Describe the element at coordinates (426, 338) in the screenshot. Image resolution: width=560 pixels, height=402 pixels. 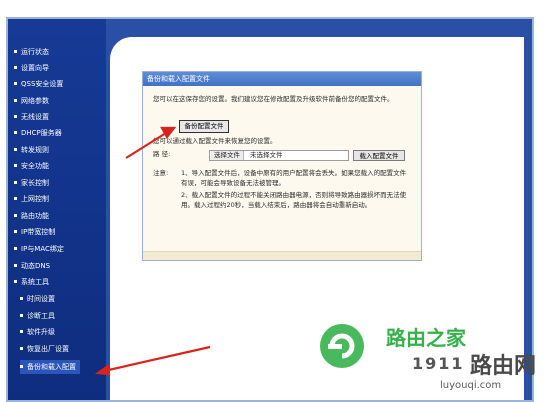
I see `watermark-brand: 路由之家` at that location.